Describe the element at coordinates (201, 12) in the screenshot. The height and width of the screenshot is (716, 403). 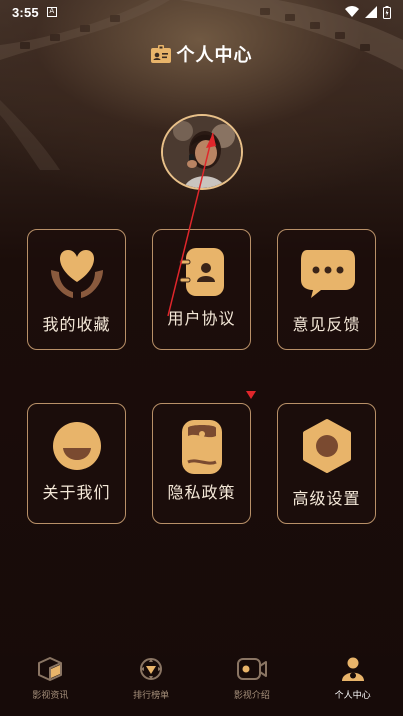
I see `status-bar: 3:55 A` at that location.